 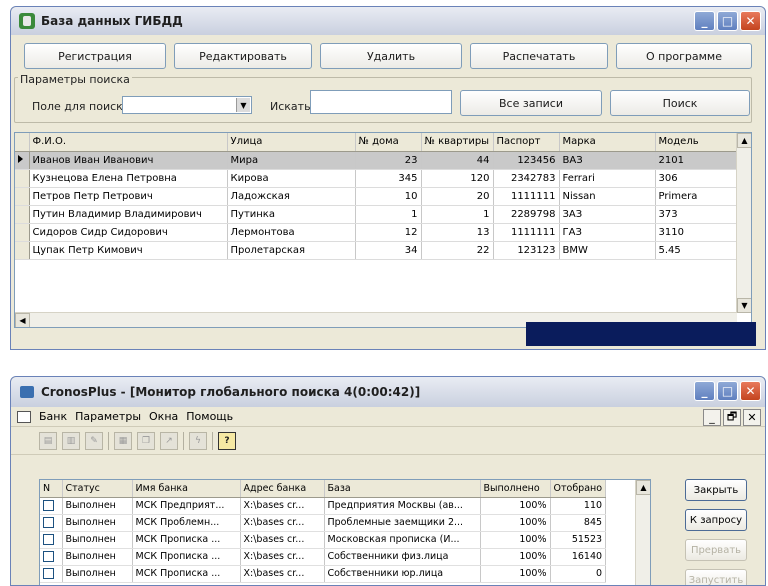 What do you see at coordinates (680, 103) in the screenshot?
I see `find-button: Поиск` at bounding box center [680, 103].